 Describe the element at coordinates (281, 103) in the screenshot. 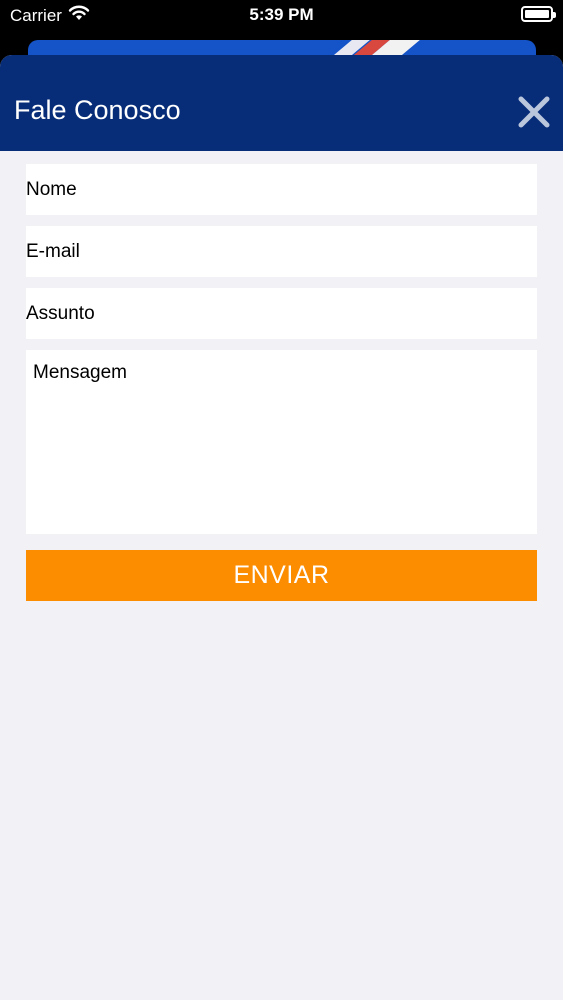

I see `modal-header: Fale Conosco` at that location.